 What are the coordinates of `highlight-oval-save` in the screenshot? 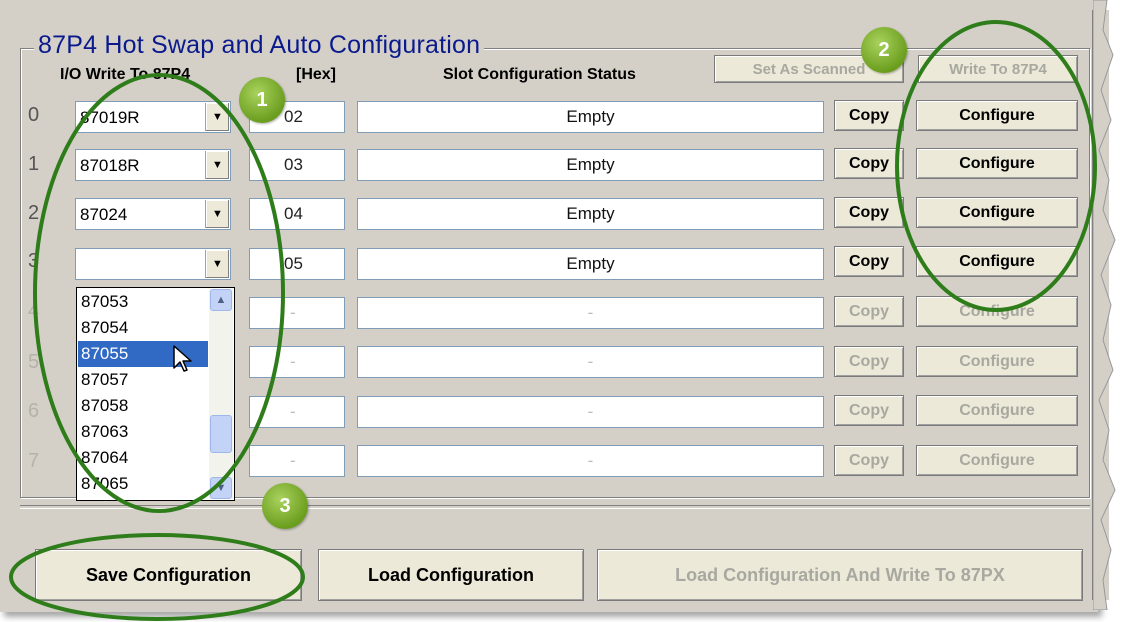 It's located at (157, 577).